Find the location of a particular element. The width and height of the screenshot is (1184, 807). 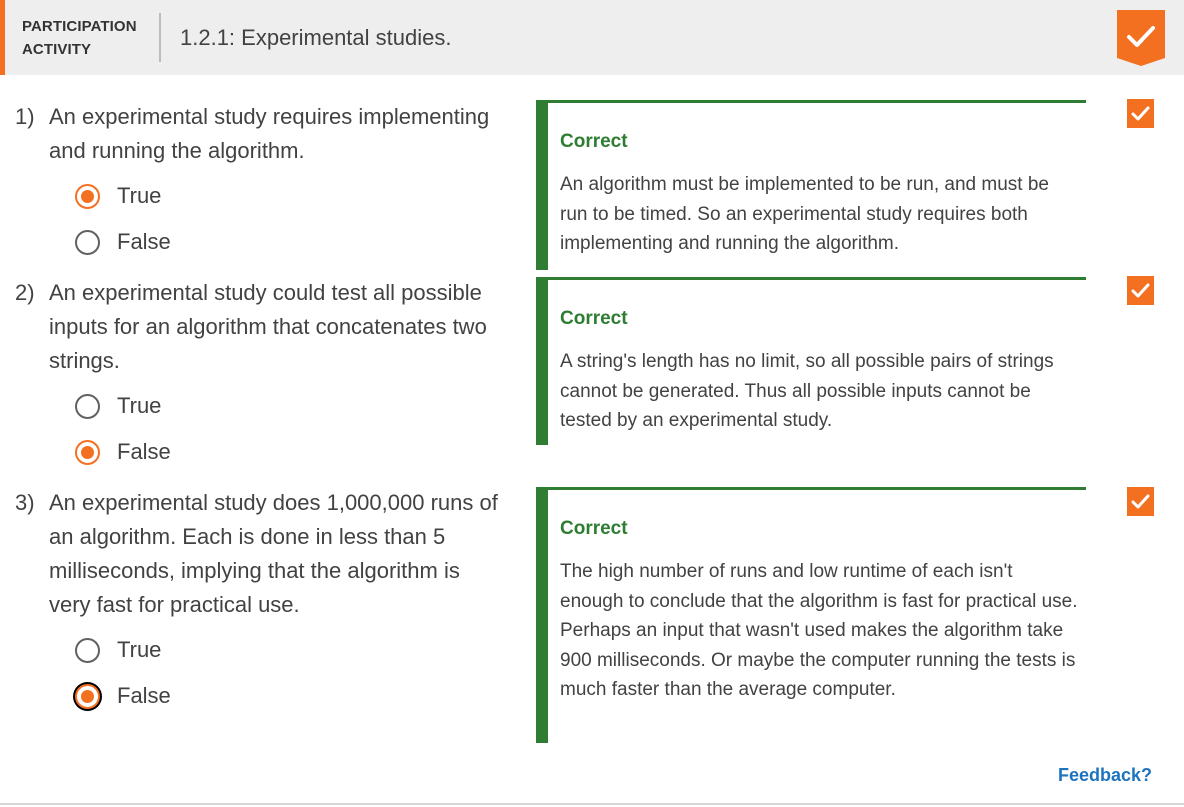

question-1-number: 1) is located at coordinates (25, 116).